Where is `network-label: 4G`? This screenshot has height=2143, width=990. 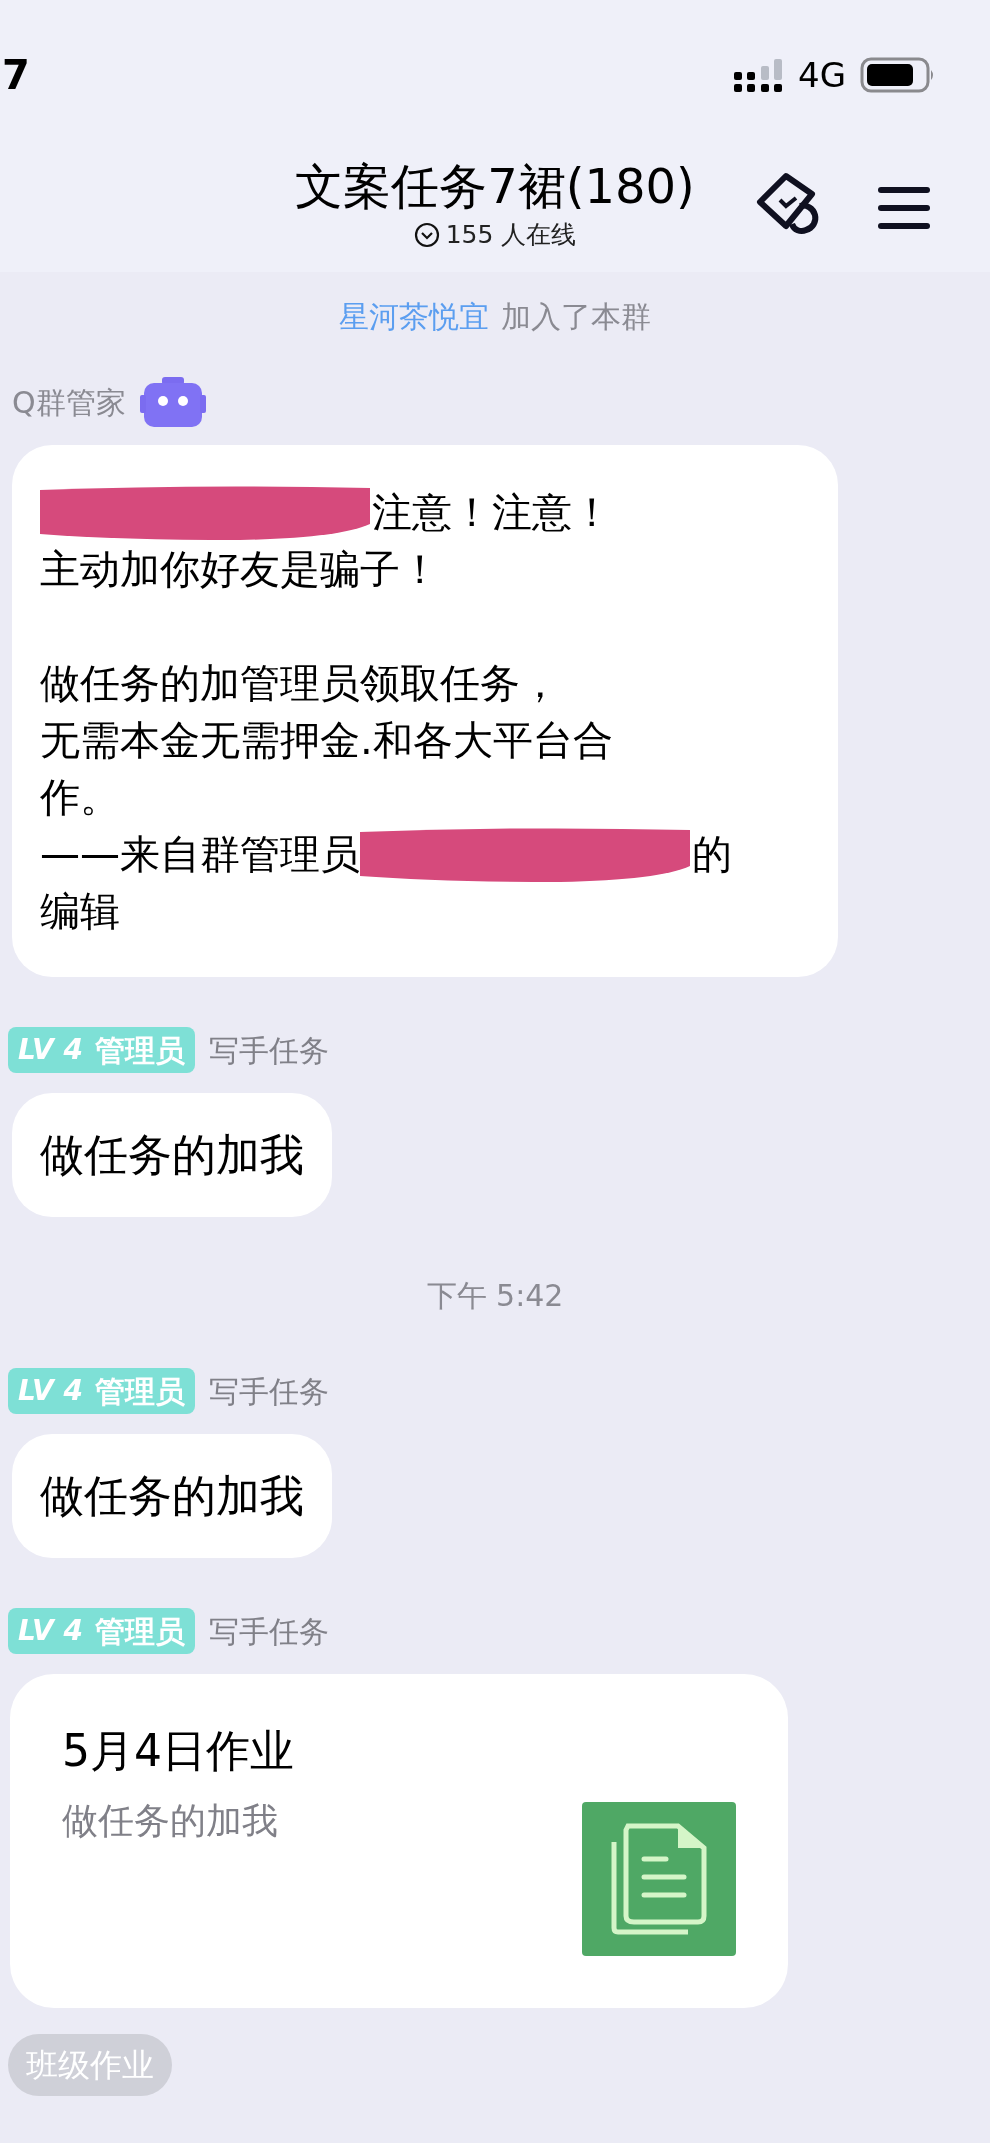
network-label: 4G is located at coordinates (822, 75).